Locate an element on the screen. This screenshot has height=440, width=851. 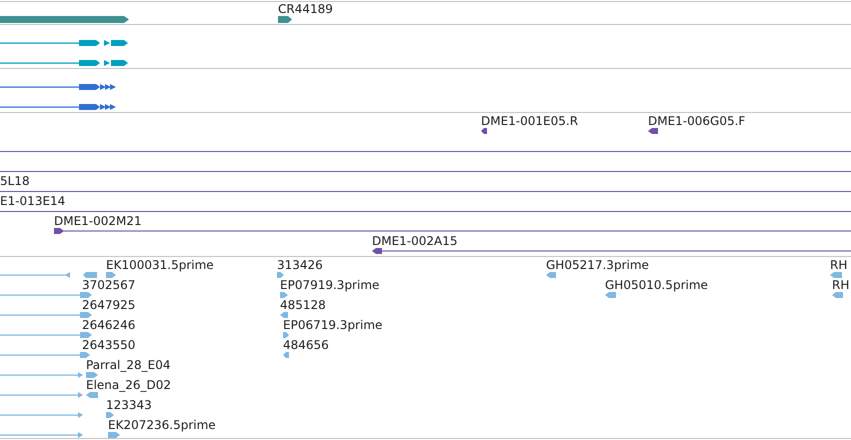
est-label: EP07919.3prime is located at coordinates (330, 285).